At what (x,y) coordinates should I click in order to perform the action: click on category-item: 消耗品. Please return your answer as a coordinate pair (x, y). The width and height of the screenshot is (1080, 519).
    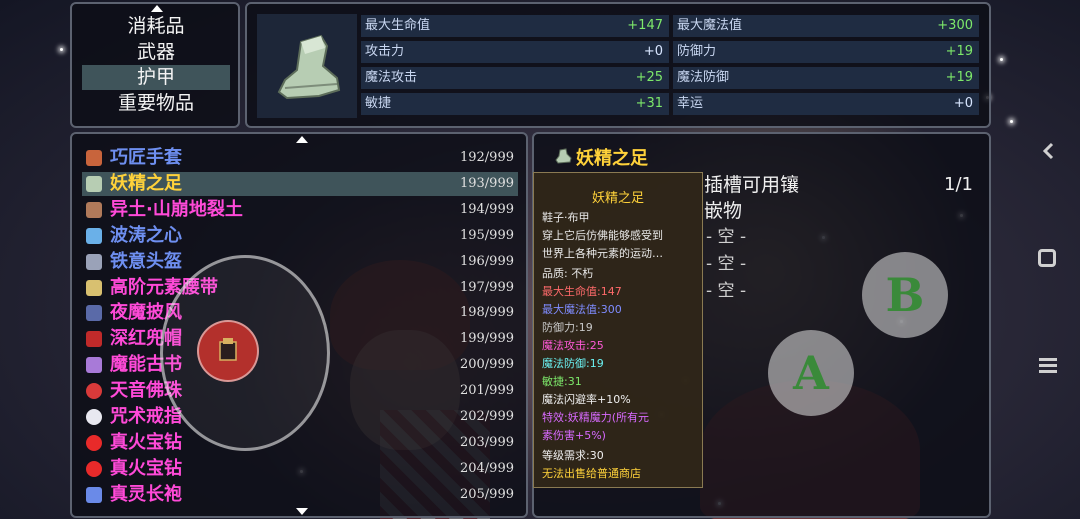
    Looking at the image, I should click on (156, 26).